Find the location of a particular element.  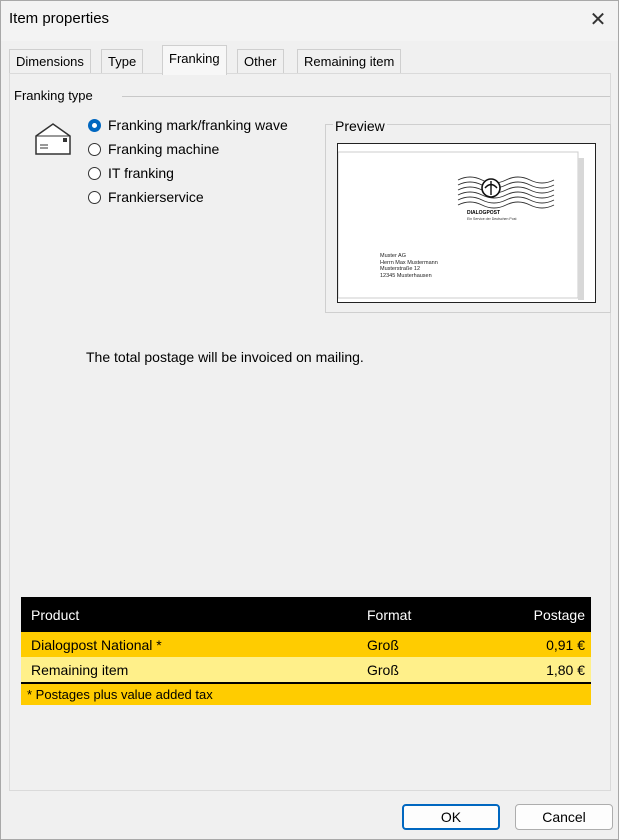

cancel-button: Cancel is located at coordinates (564, 817).